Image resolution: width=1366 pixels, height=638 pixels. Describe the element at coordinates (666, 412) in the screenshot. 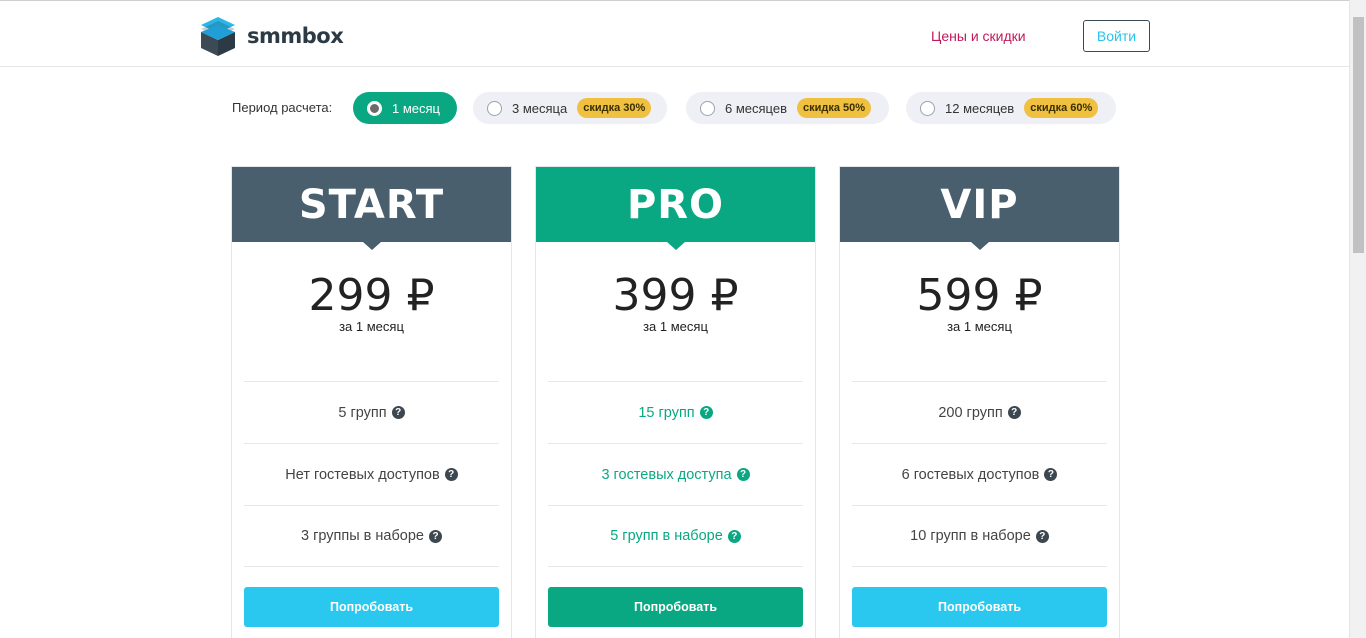

I see `feature-text: 15 групп` at that location.